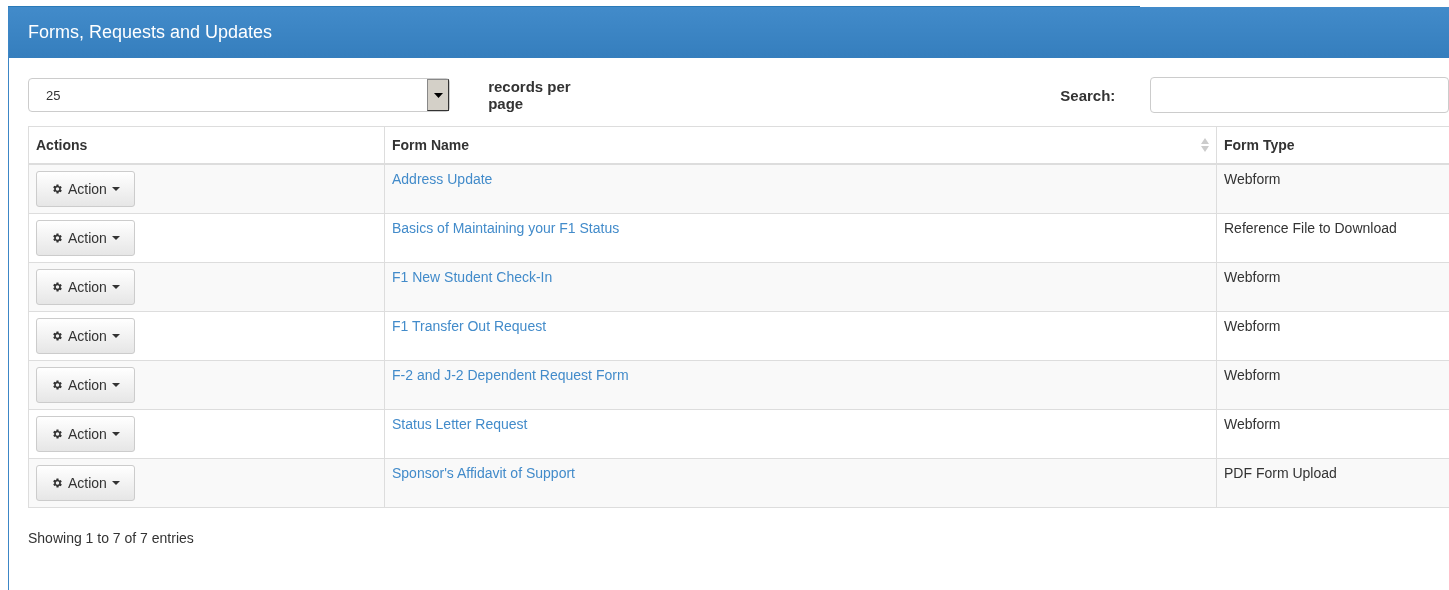 The image size is (1449, 590). I want to click on search-label: Search:, so click(1088, 95).